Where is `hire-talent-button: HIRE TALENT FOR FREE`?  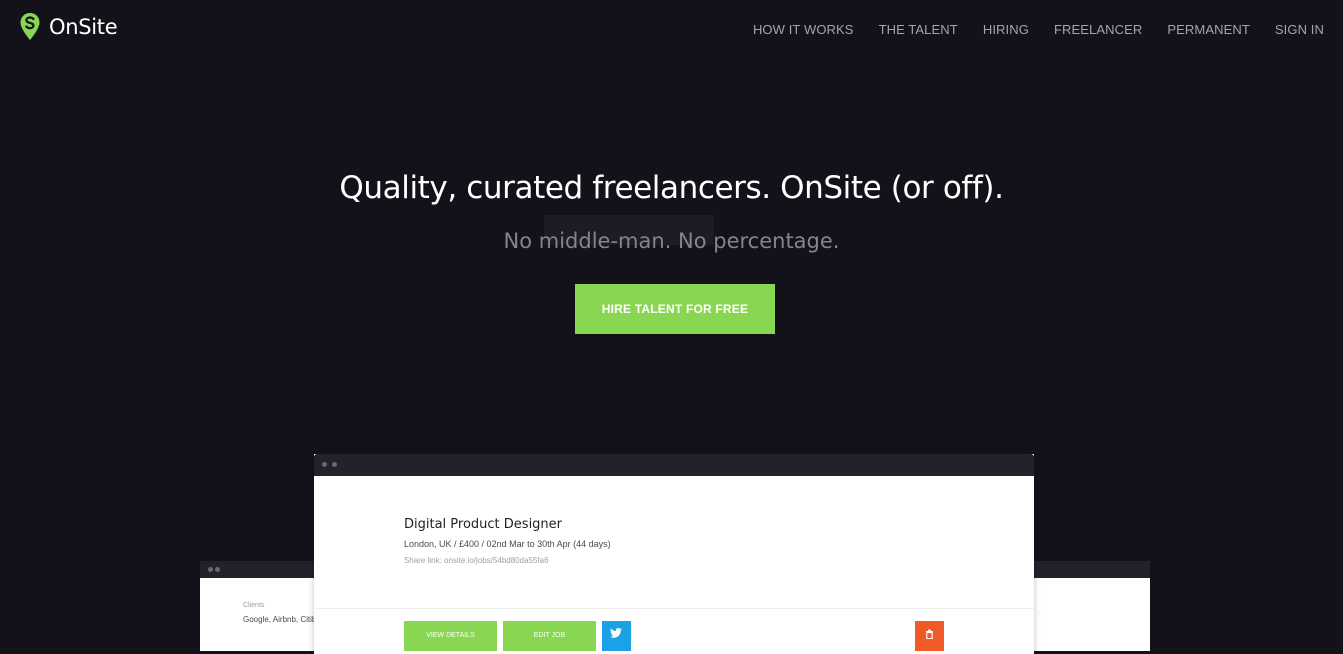
hire-talent-button: HIRE TALENT FOR FREE is located at coordinates (675, 309).